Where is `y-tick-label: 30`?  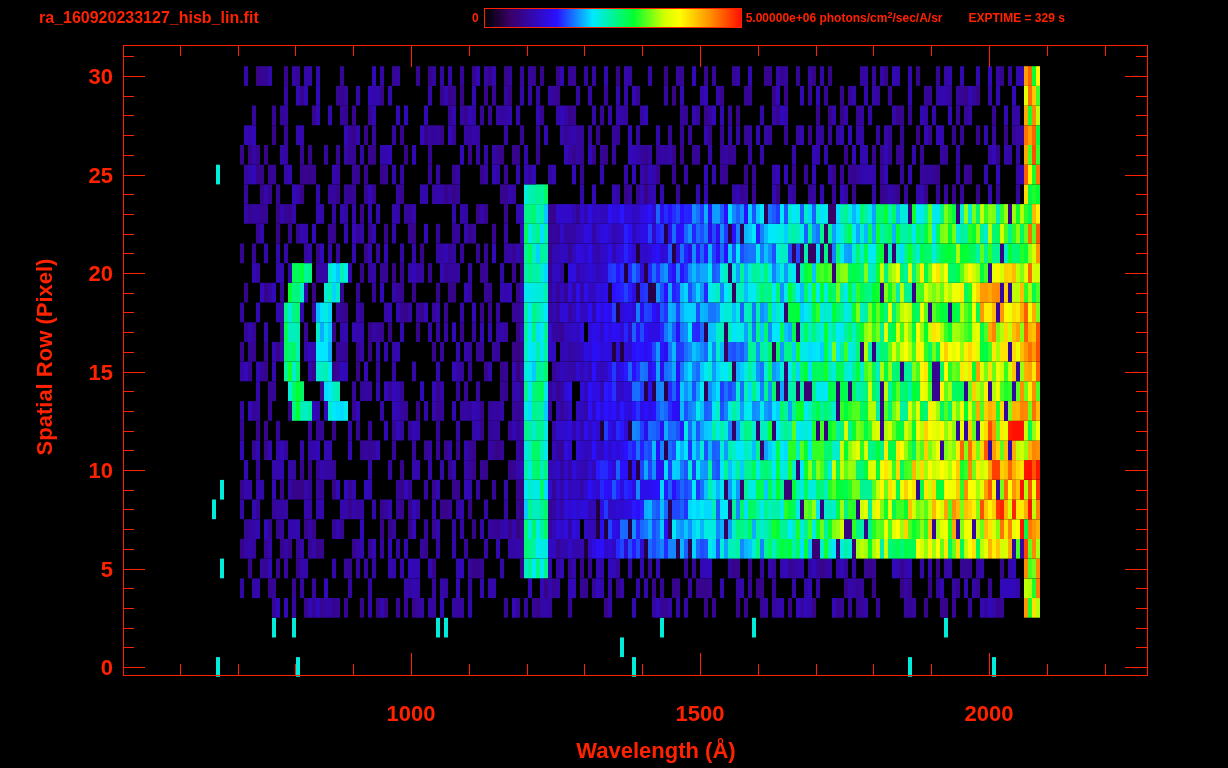
y-tick-label: 30 is located at coordinates (100, 76).